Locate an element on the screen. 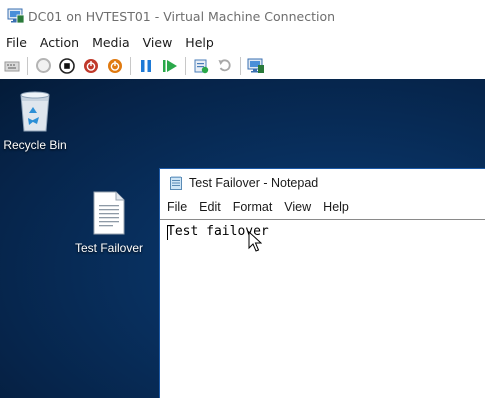  notepad-menu-format: Format is located at coordinates (253, 207).